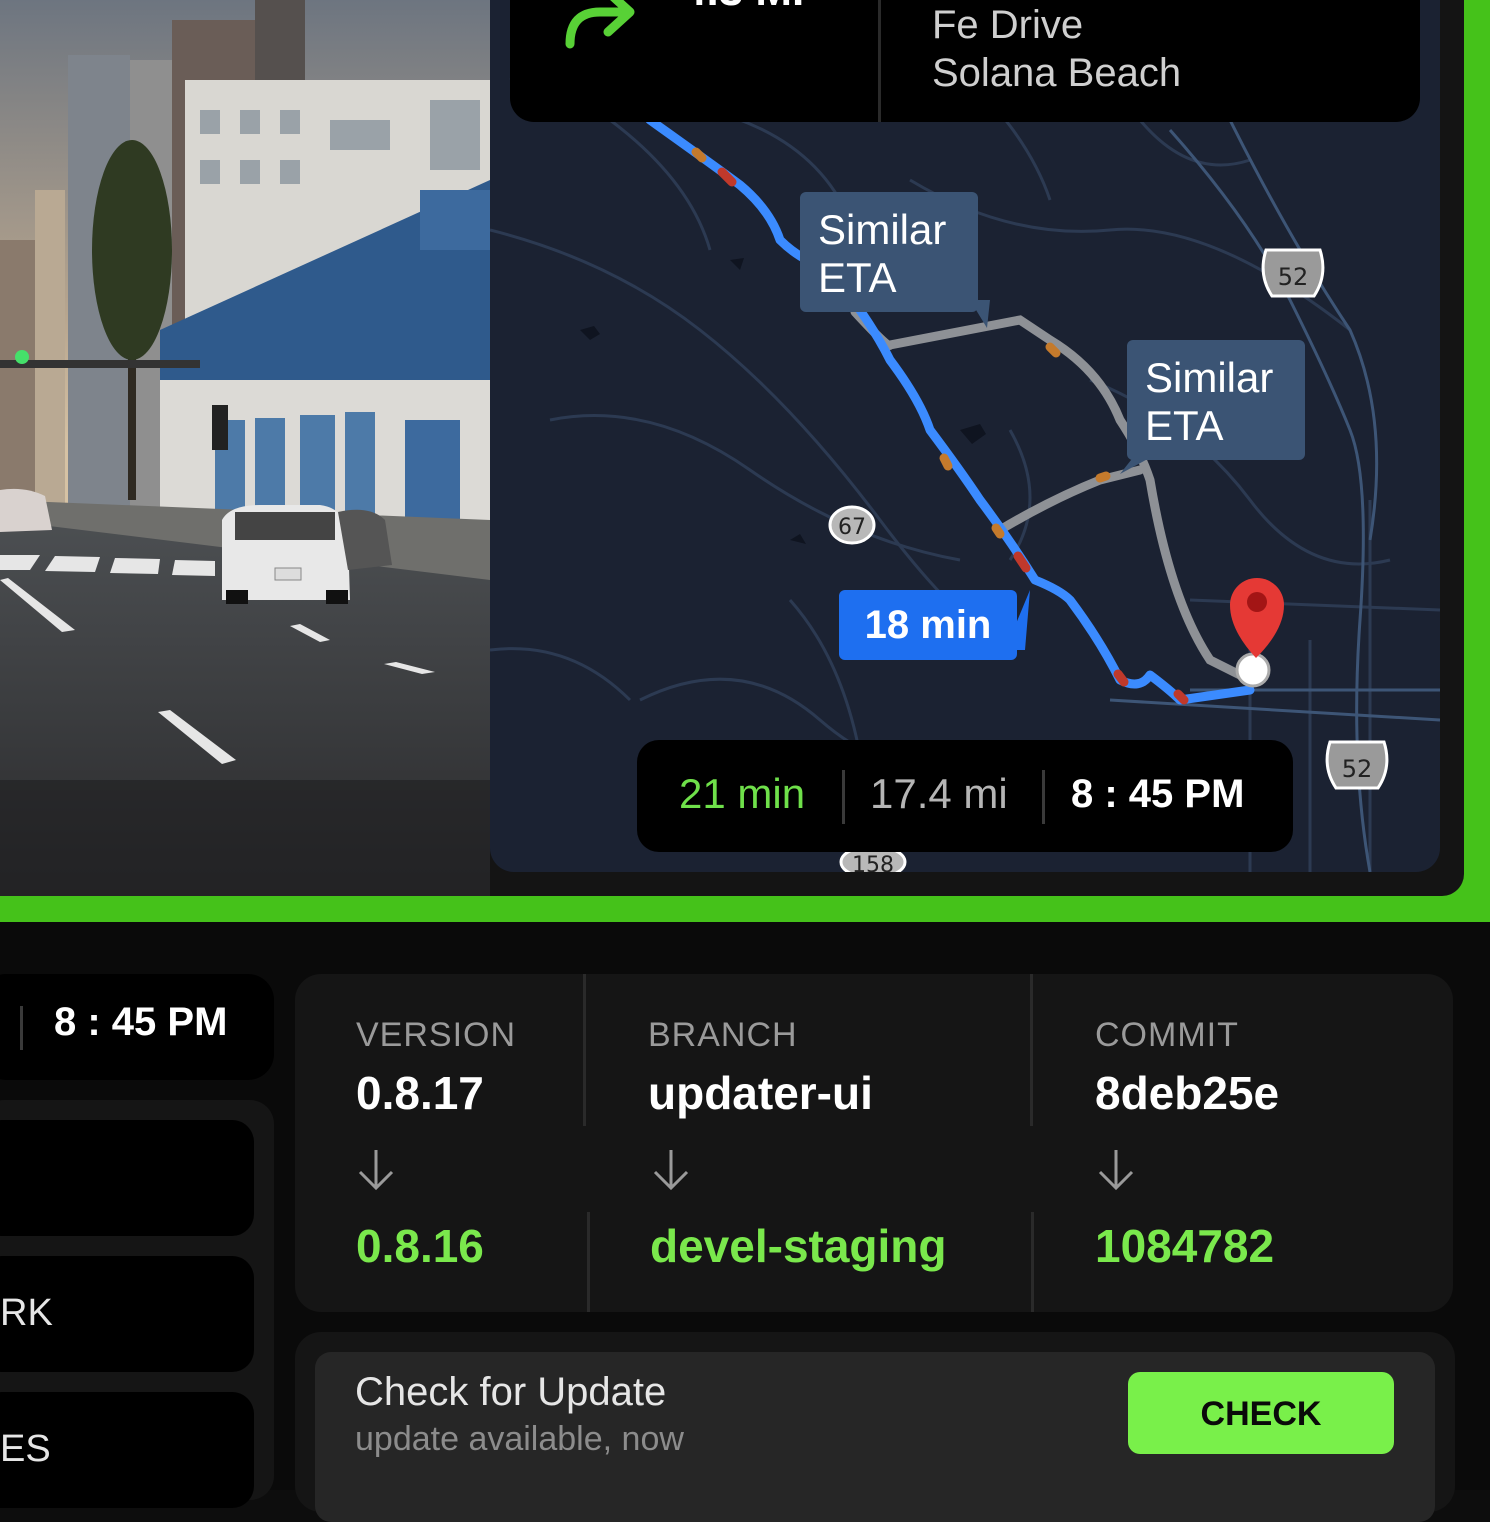 Image resolution: width=1490 pixels, height=1522 pixels. I want to click on sidebar-time: 8 : 45 PM, so click(141, 1022).